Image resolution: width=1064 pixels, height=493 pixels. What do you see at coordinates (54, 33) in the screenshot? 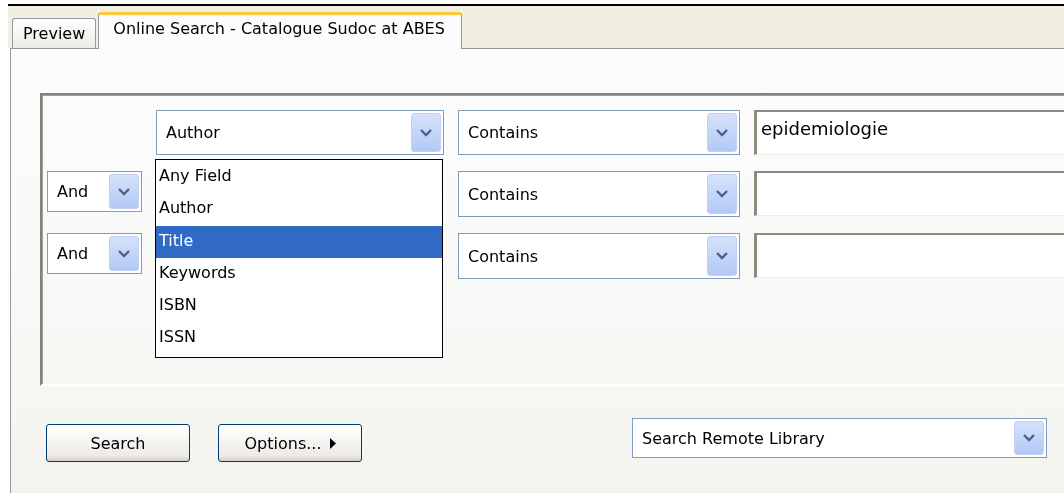
I see `tab: Preview` at bounding box center [54, 33].